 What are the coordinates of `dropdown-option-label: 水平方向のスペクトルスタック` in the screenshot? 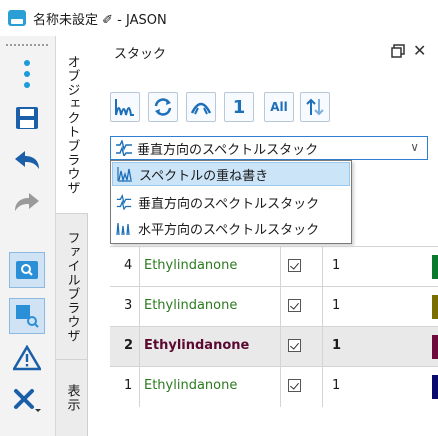 It's located at (229, 230).